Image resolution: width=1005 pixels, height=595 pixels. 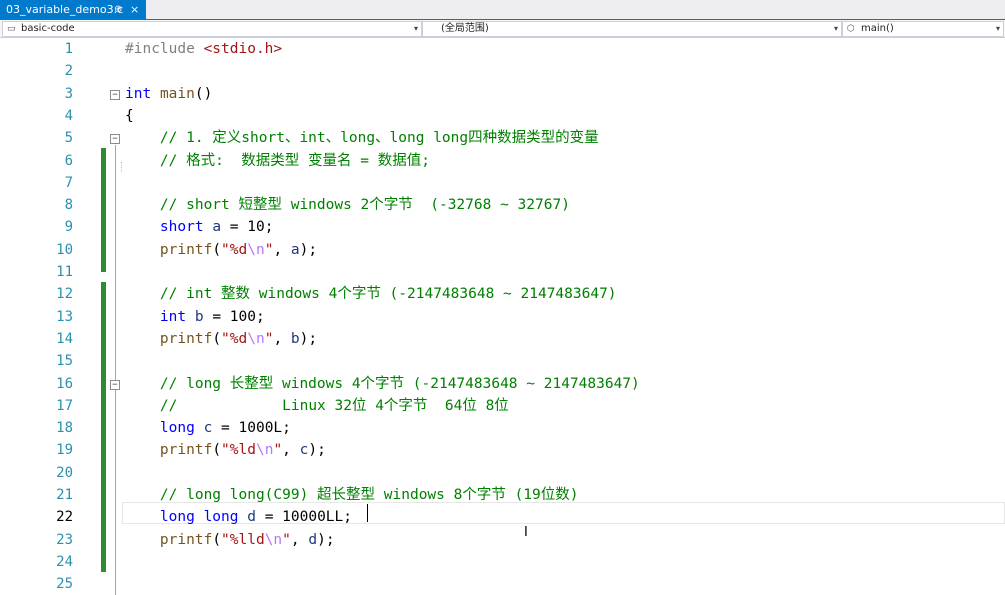 I want to click on code-line: 10 printf("%d\n", a);, so click(x=502, y=250).